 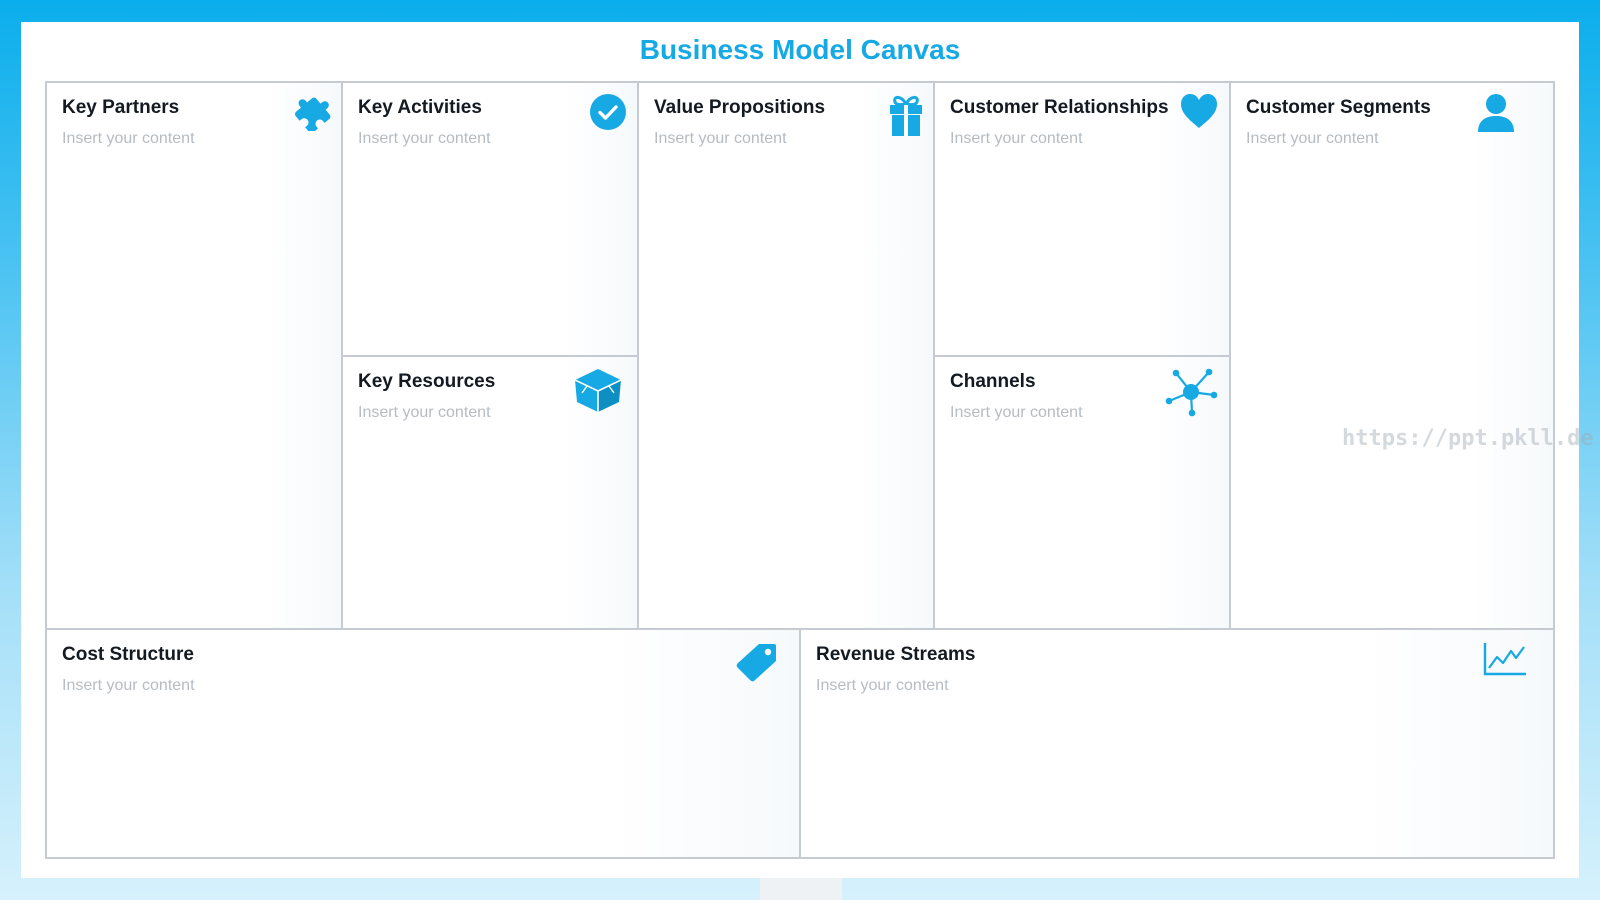 What do you see at coordinates (882, 686) in the screenshot?
I see `revenue-streams-content: Insert your content` at bounding box center [882, 686].